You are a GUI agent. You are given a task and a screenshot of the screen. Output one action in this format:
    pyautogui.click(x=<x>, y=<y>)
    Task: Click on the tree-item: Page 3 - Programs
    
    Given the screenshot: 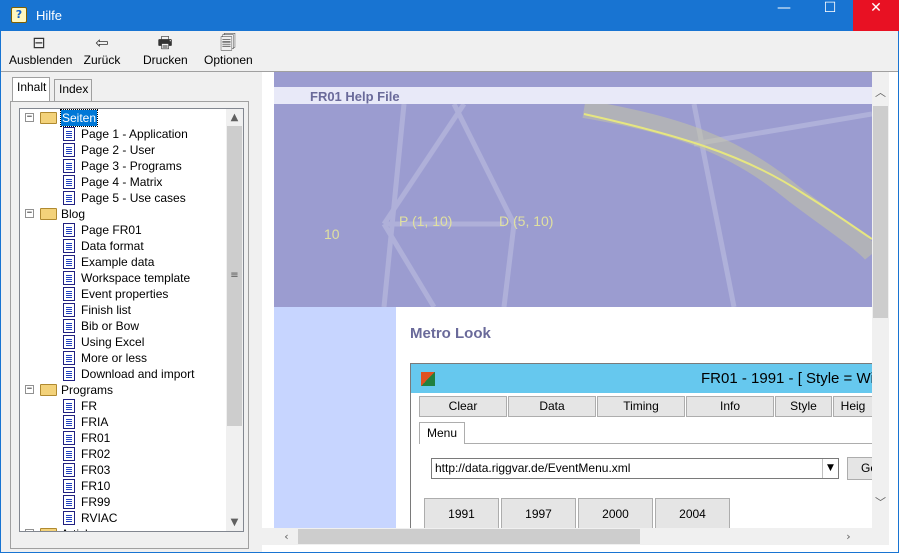 What is the action you would take?
    pyautogui.click(x=124, y=166)
    